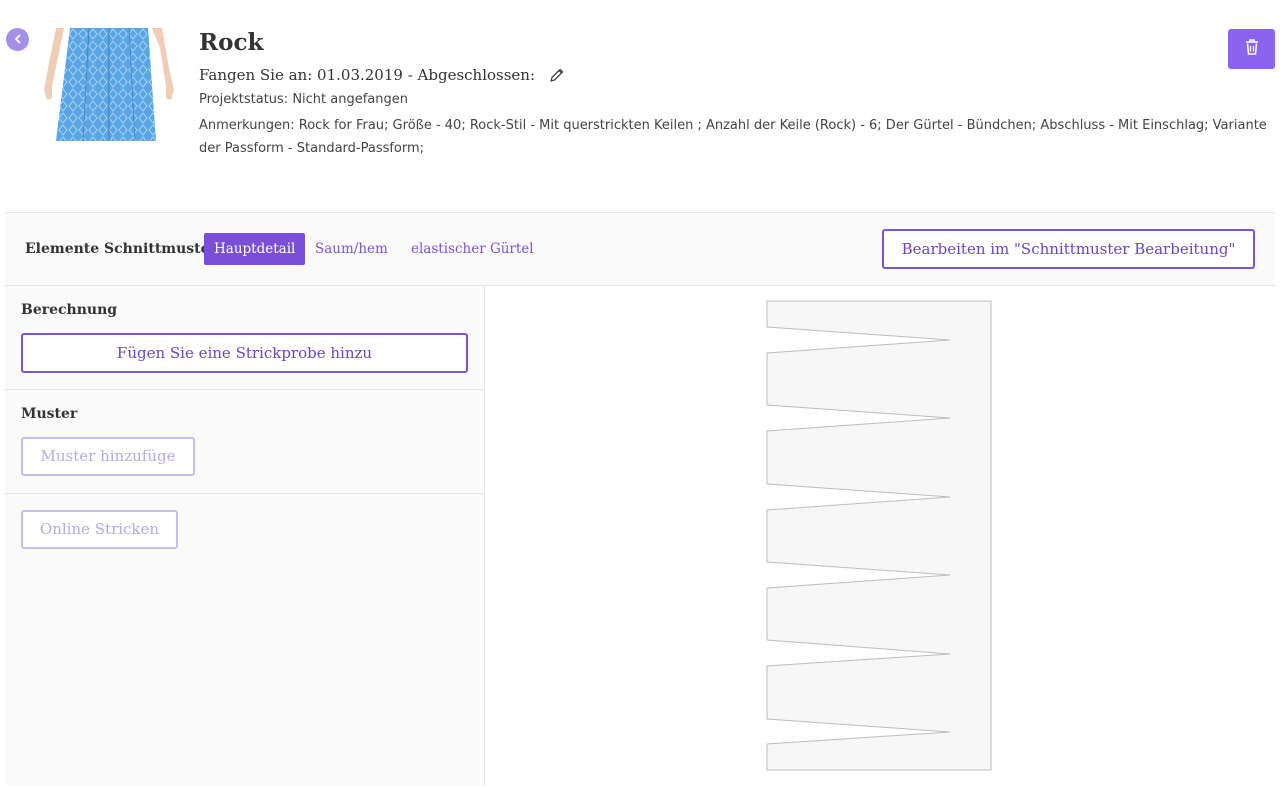  I want to click on chevron-left-icon, so click(18, 39).